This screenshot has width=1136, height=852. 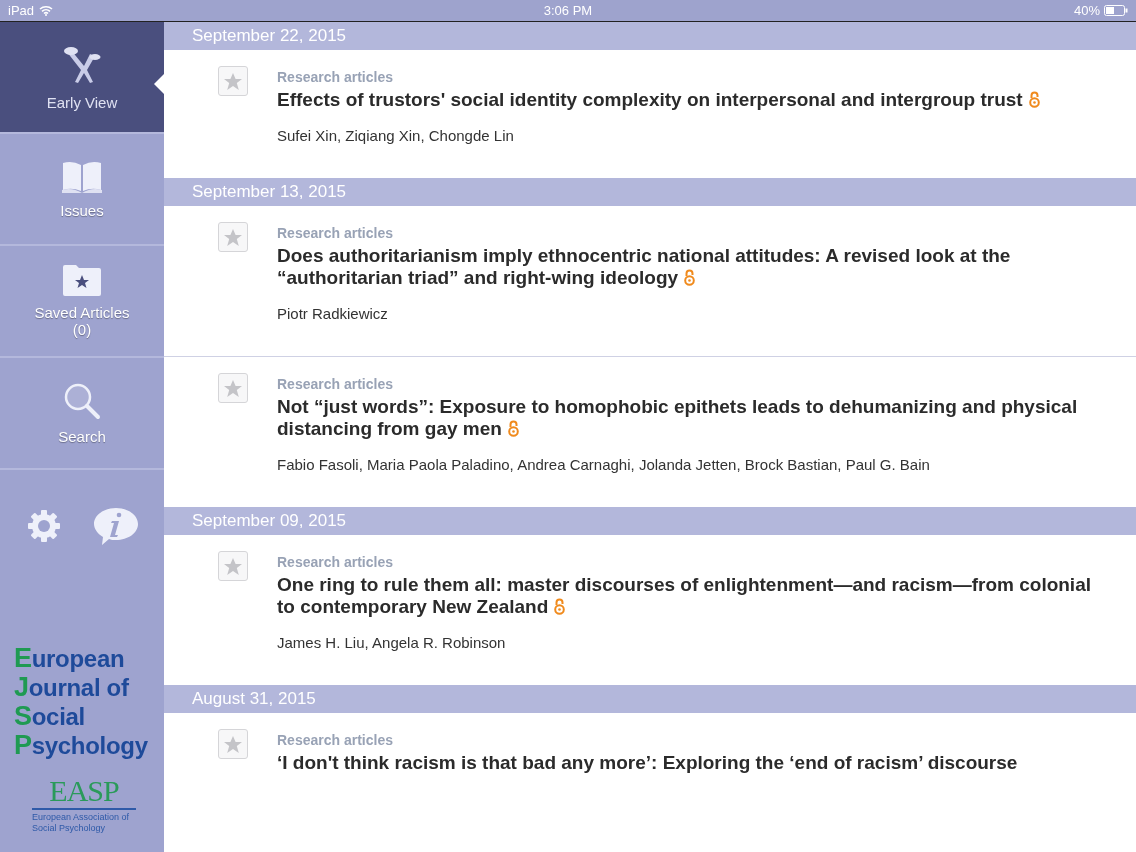 I want to click on device-name: iPad, so click(x=21, y=10).